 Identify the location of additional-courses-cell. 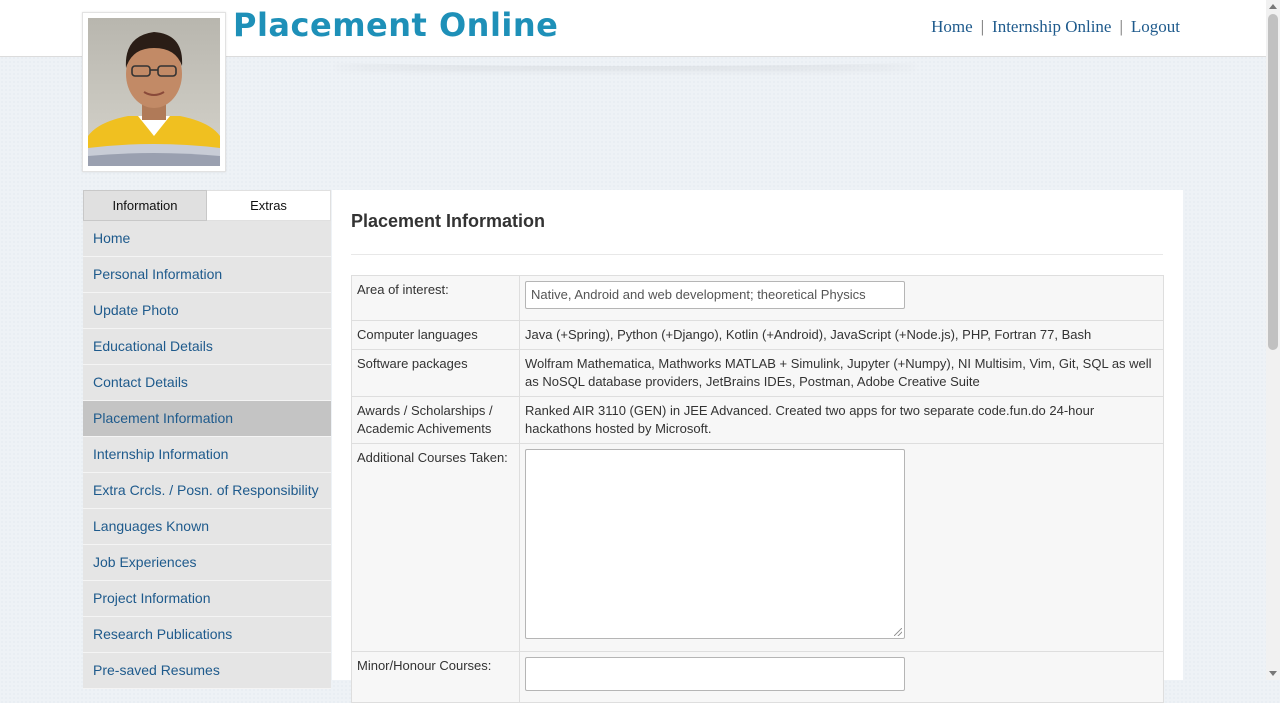
(841, 547).